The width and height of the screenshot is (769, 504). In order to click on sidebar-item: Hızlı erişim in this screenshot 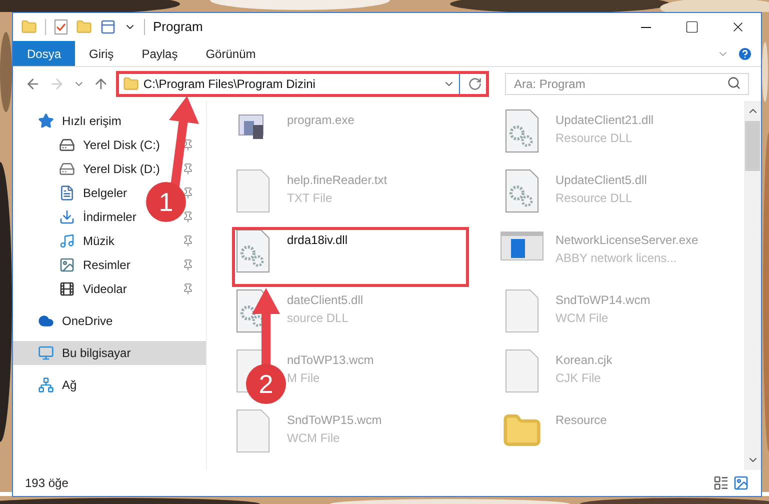, I will do `click(109, 121)`.